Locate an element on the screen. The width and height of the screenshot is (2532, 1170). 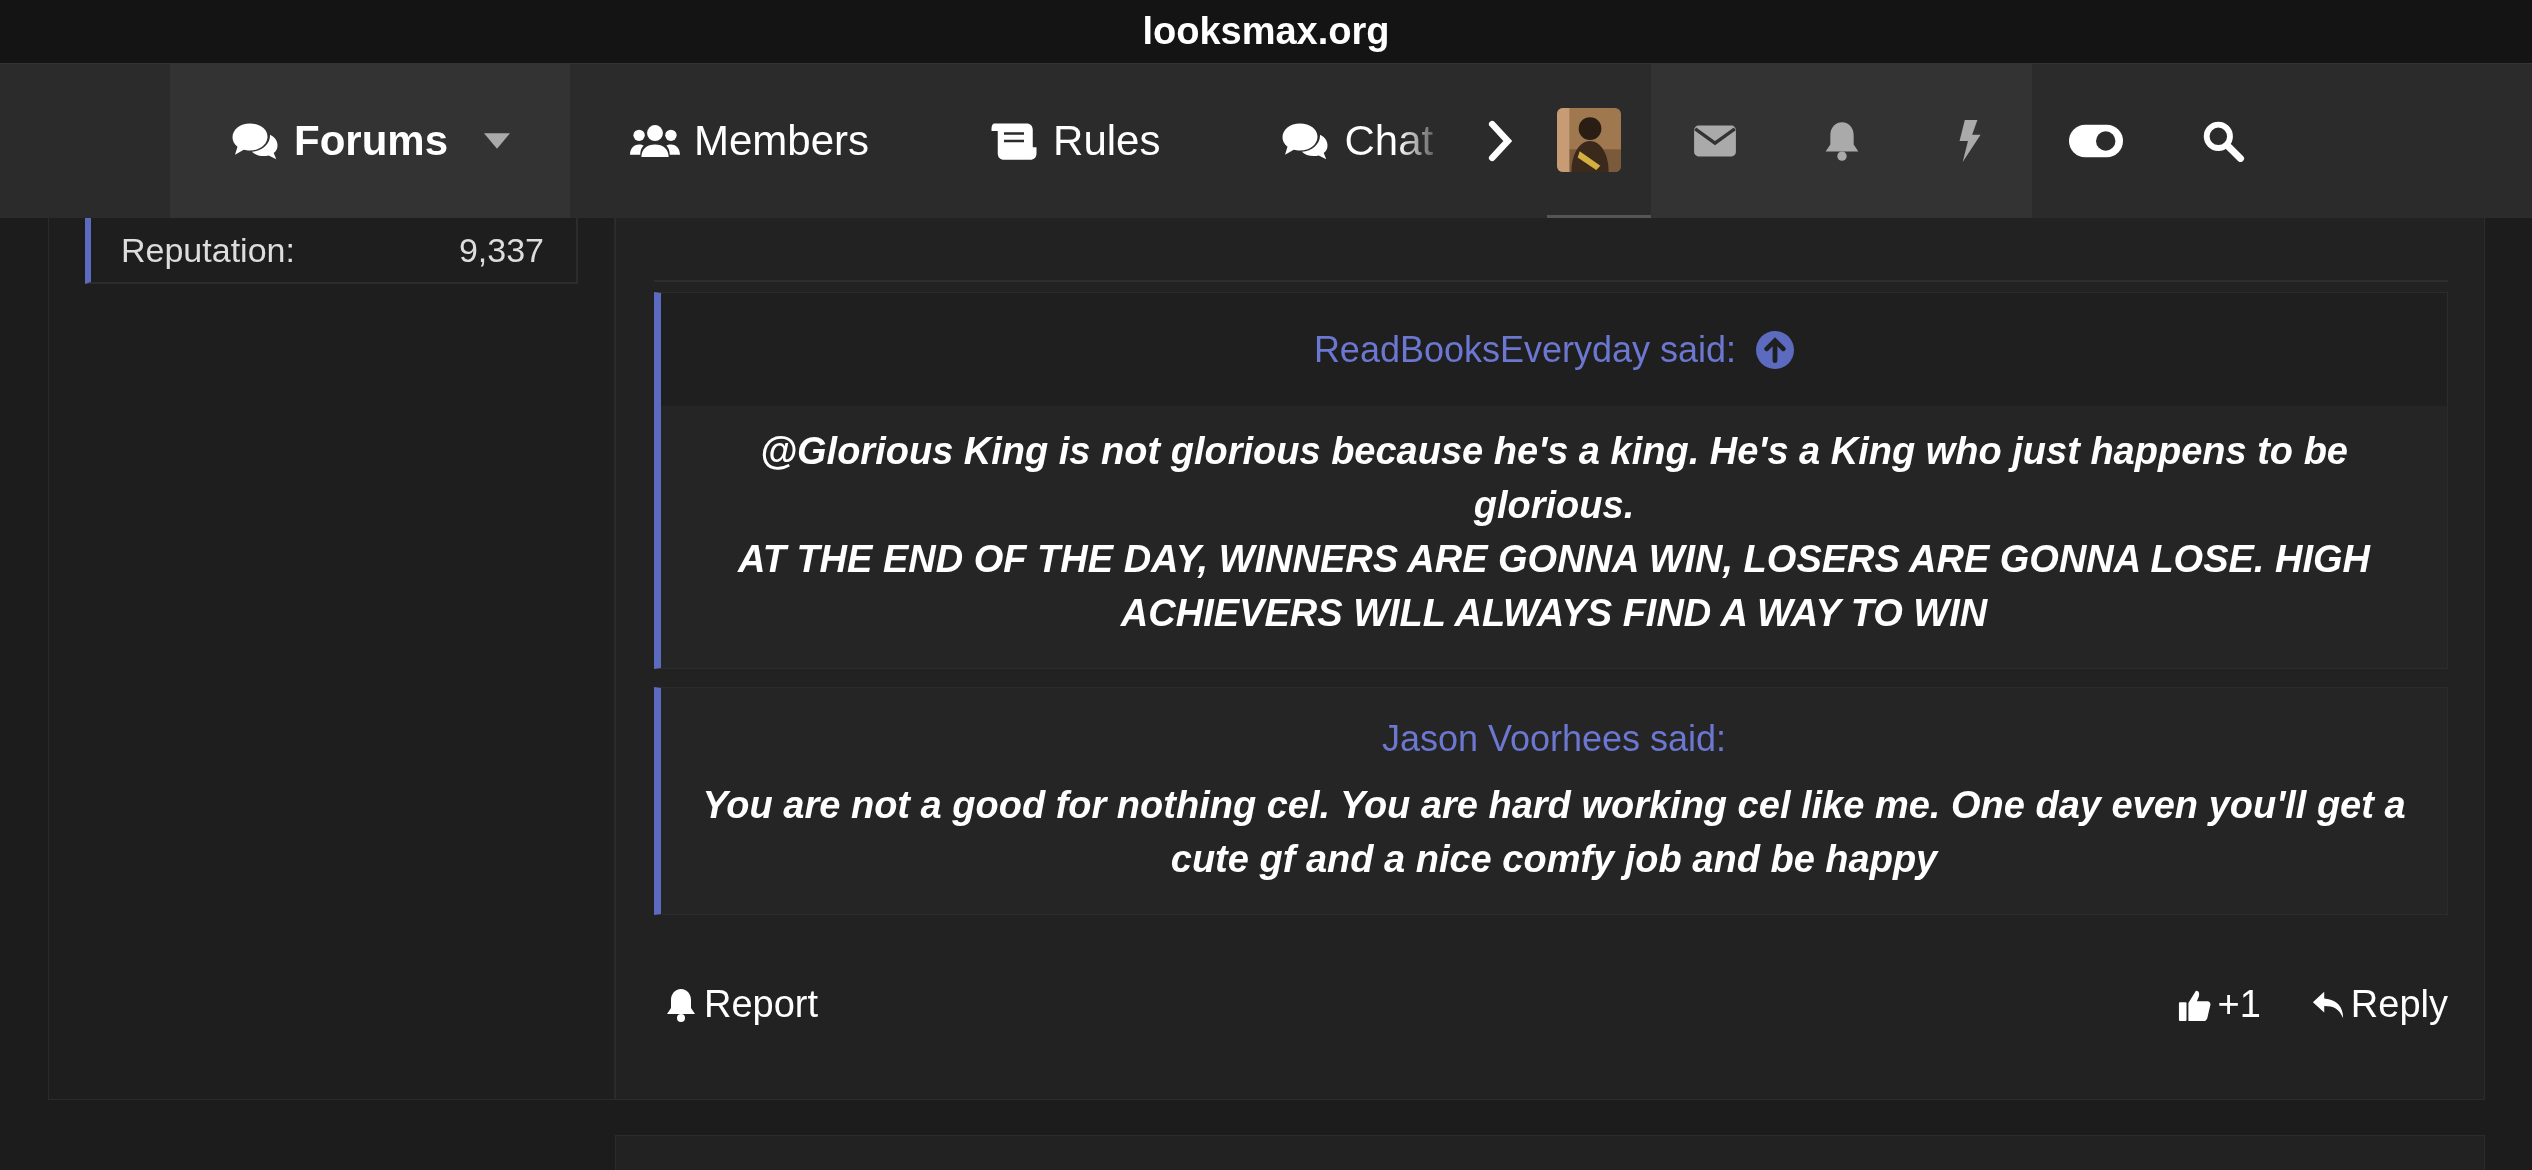
quote-text: @Glorious King is not glorious because he's a king. He's a King who just happens to be glorious. is located at coordinates (1554, 478).